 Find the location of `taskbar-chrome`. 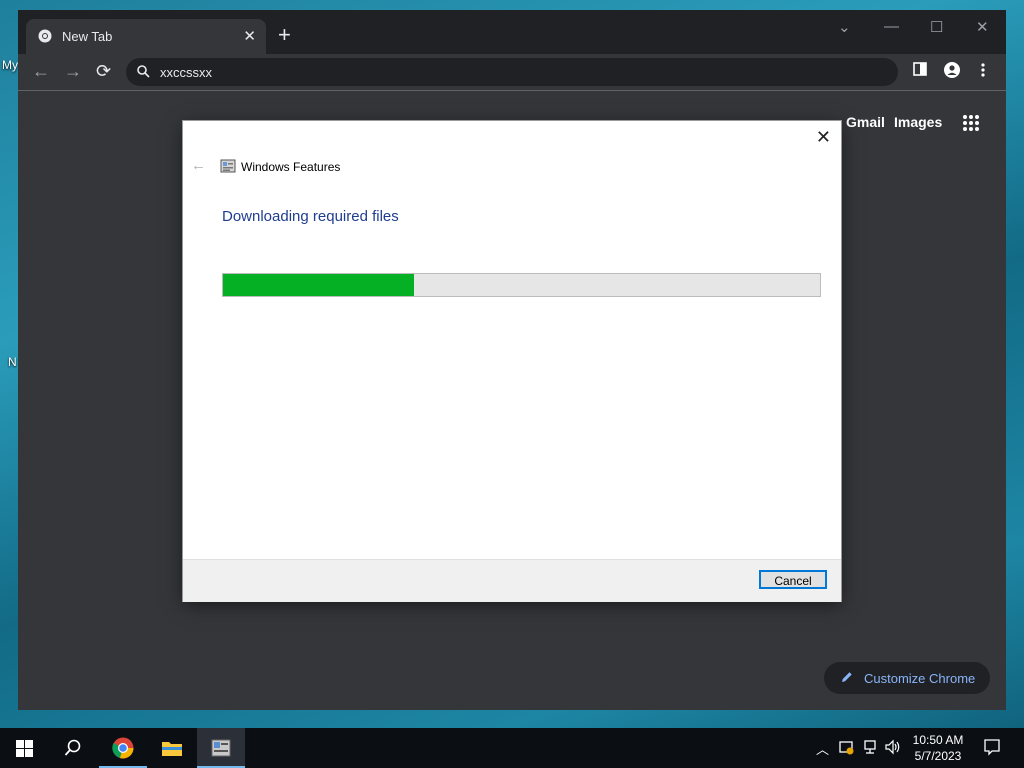

taskbar-chrome is located at coordinates (123, 748).